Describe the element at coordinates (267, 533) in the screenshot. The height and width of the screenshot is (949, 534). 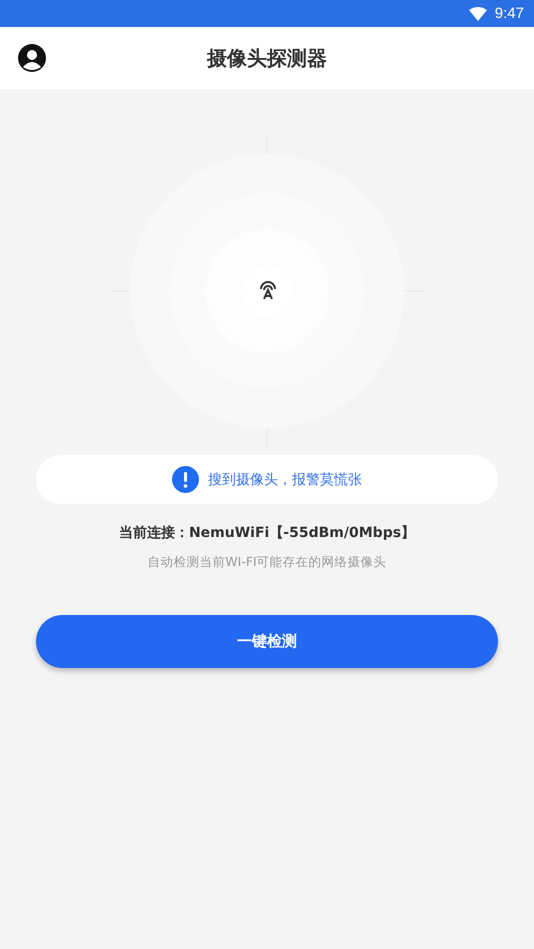
I see `connection-info: 当前连接：NemuWiFi【-55dBm/0Mbps】` at that location.